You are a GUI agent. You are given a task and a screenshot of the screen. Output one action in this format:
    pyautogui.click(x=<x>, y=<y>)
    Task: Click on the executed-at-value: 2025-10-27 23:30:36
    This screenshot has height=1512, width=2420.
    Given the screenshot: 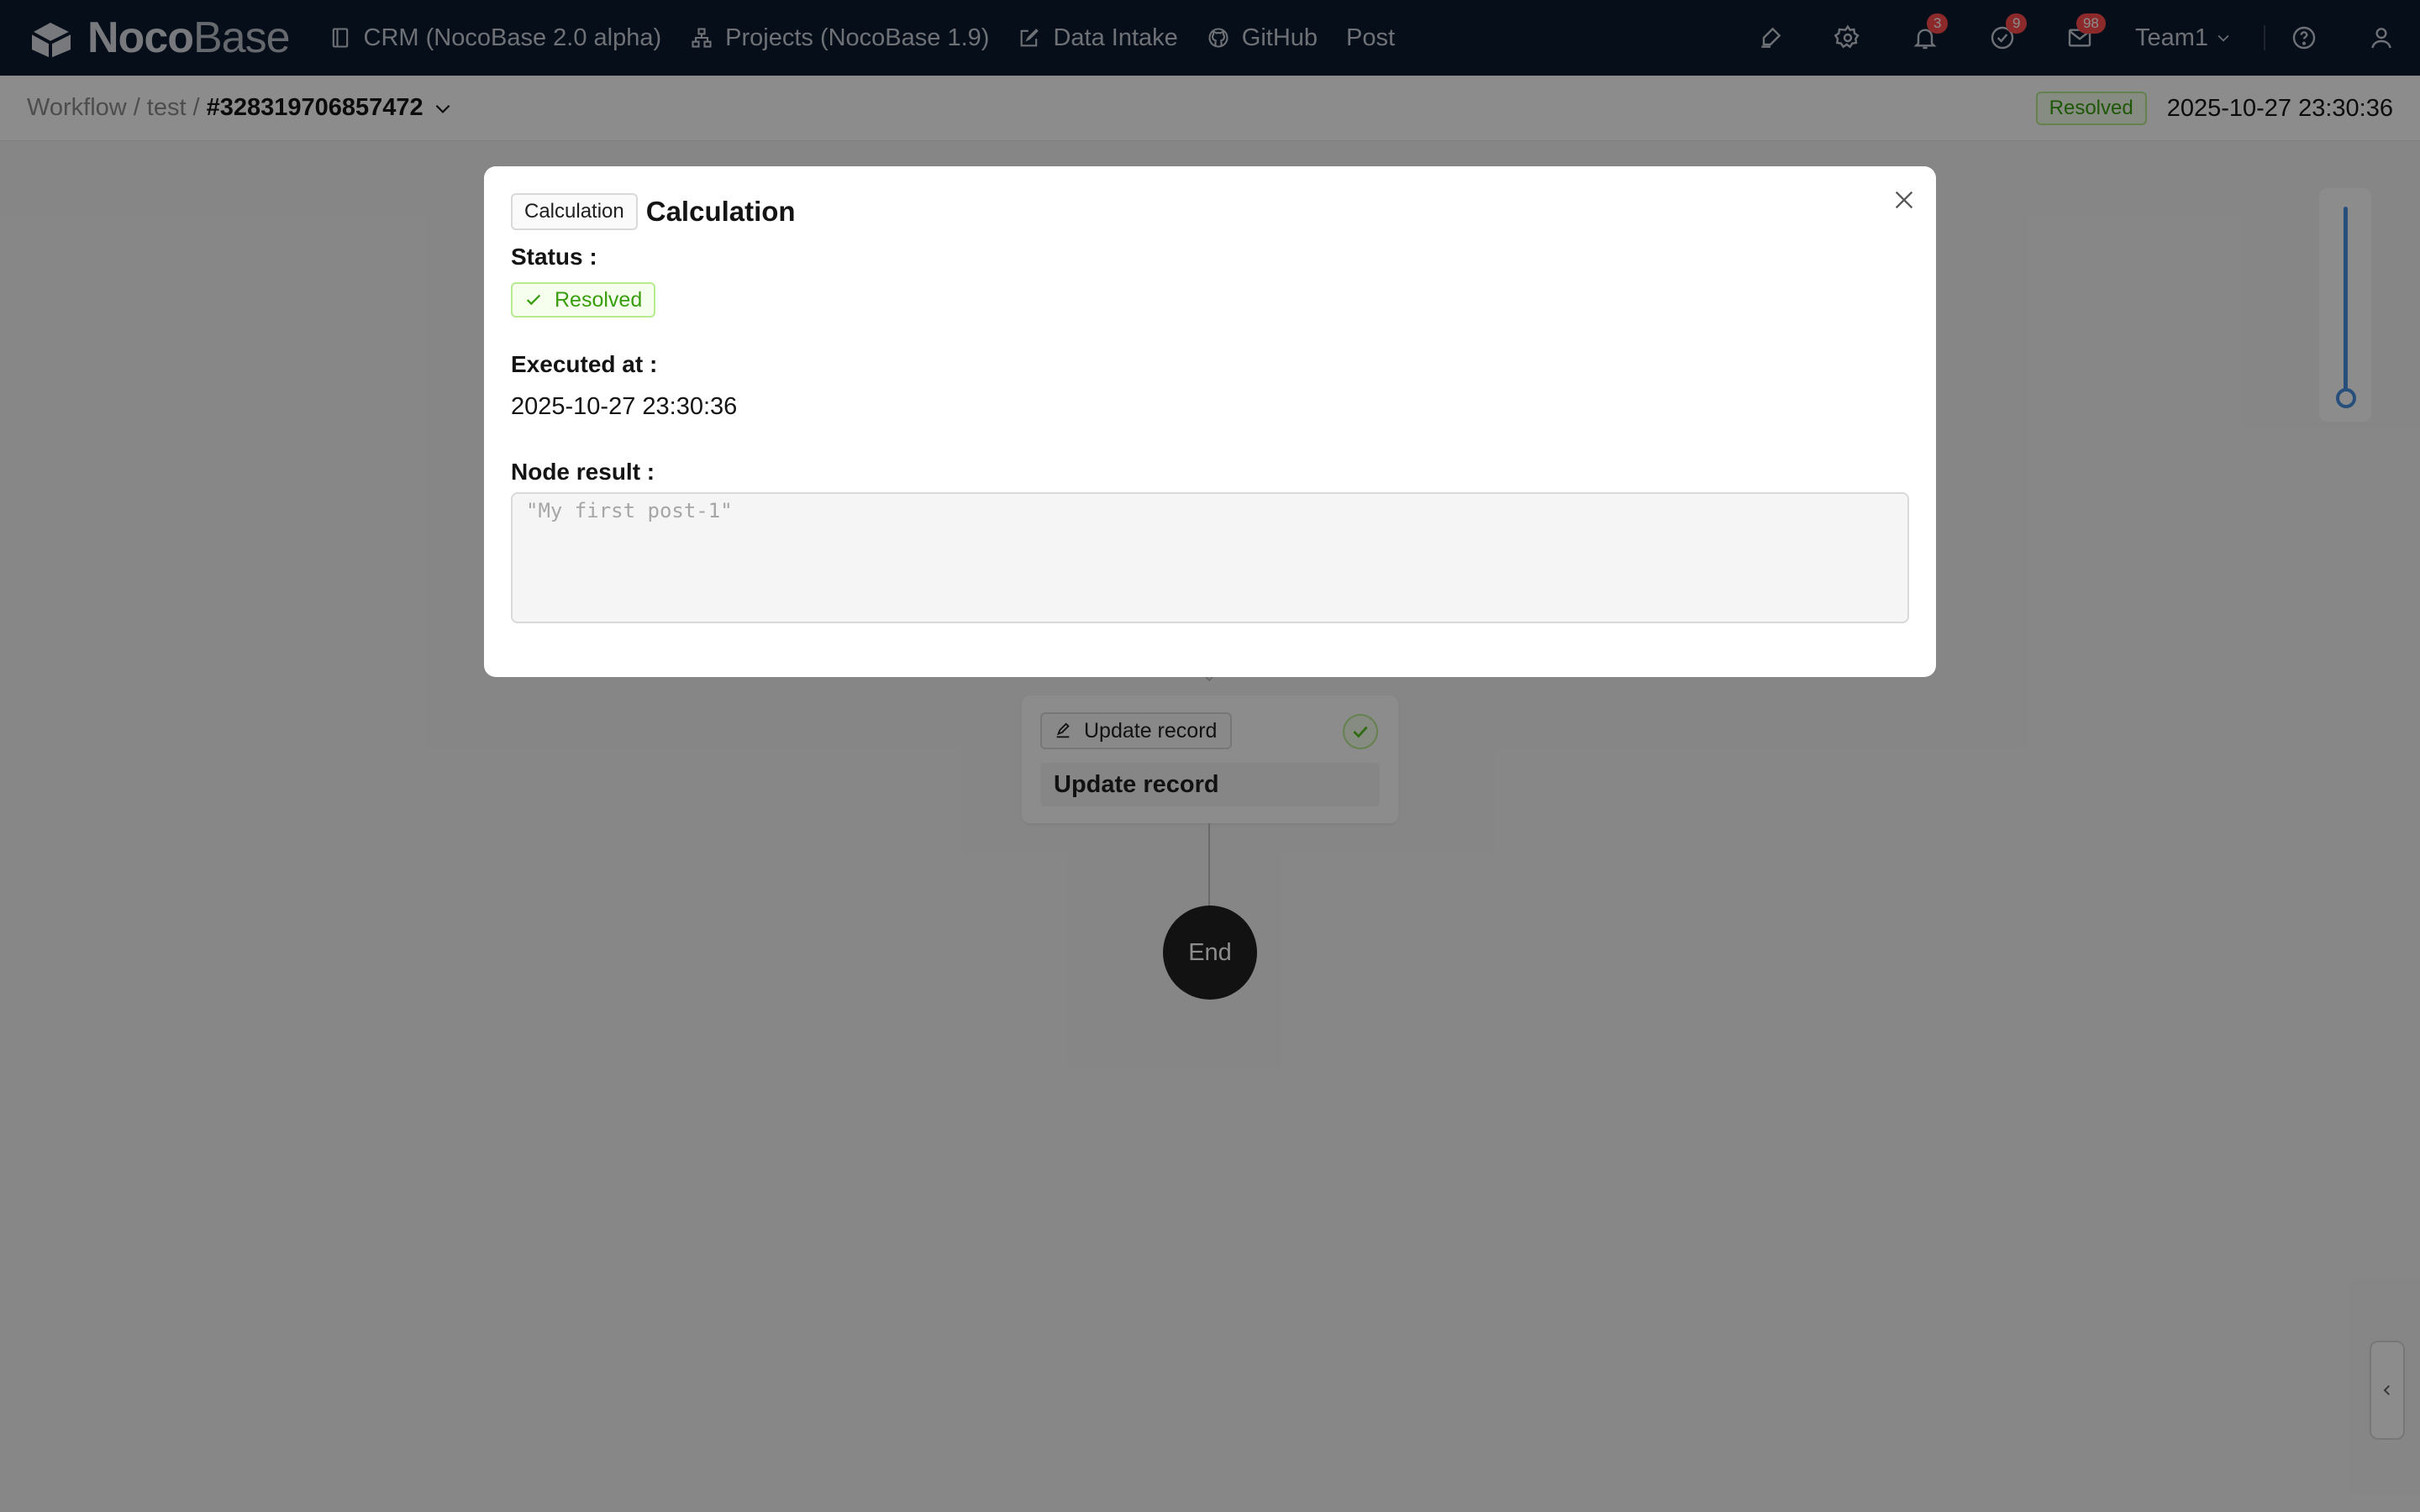 What is the action you would take?
    pyautogui.click(x=624, y=406)
    